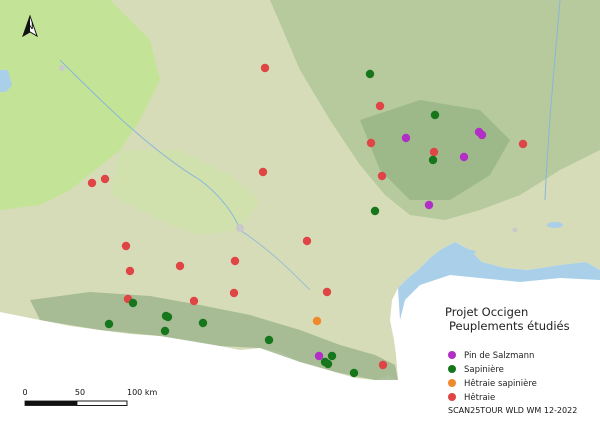  What do you see at coordinates (24, 392) in the screenshot?
I see `scale-label-0: 0` at bounding box center [24, 392].